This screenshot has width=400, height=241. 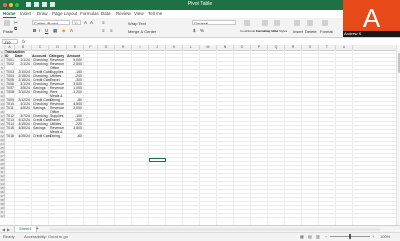 I want to click on copy-icon: ⧉, so click(x=15, y=28).